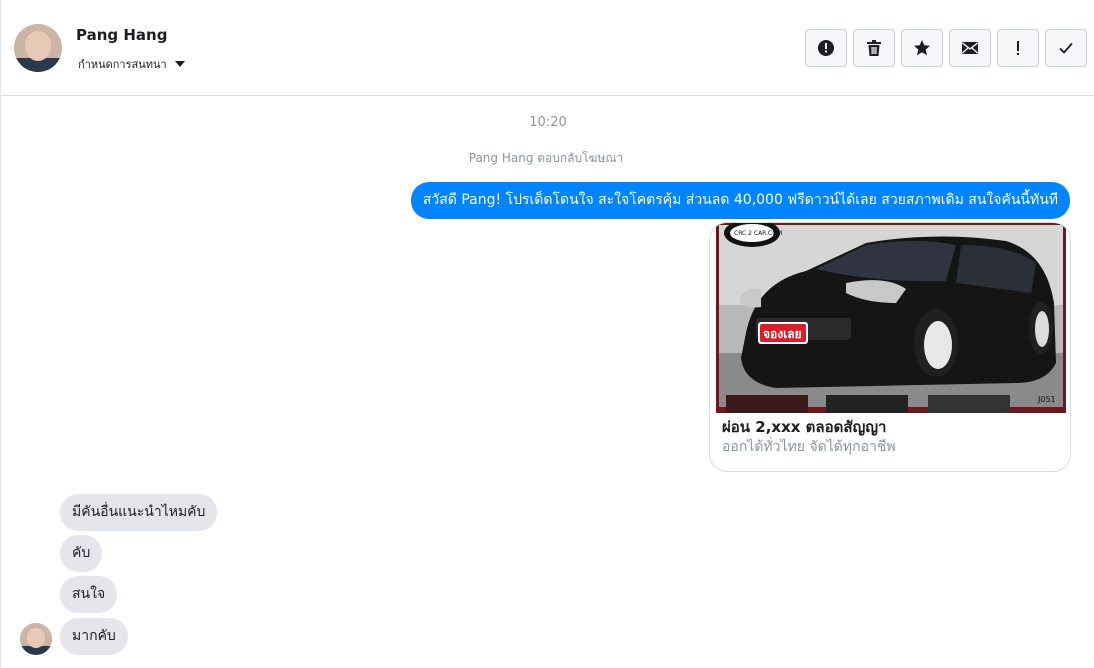  What do you see at coordinates (179, 64) in the screenshot?
I see `caret-down-icon` at bounding box center [179, 64].